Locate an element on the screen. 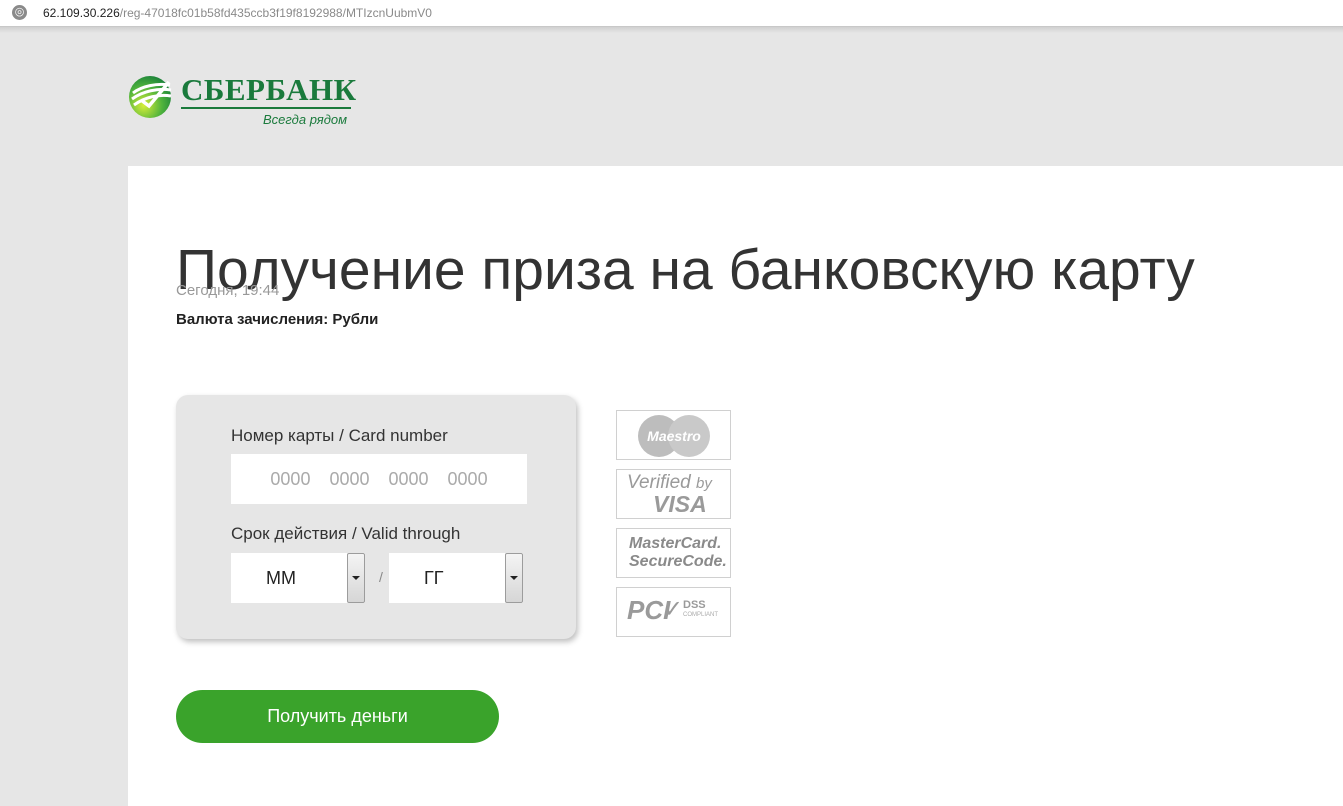  date-label: Сегодня, 19:44 is located at coordinates (228, 290).